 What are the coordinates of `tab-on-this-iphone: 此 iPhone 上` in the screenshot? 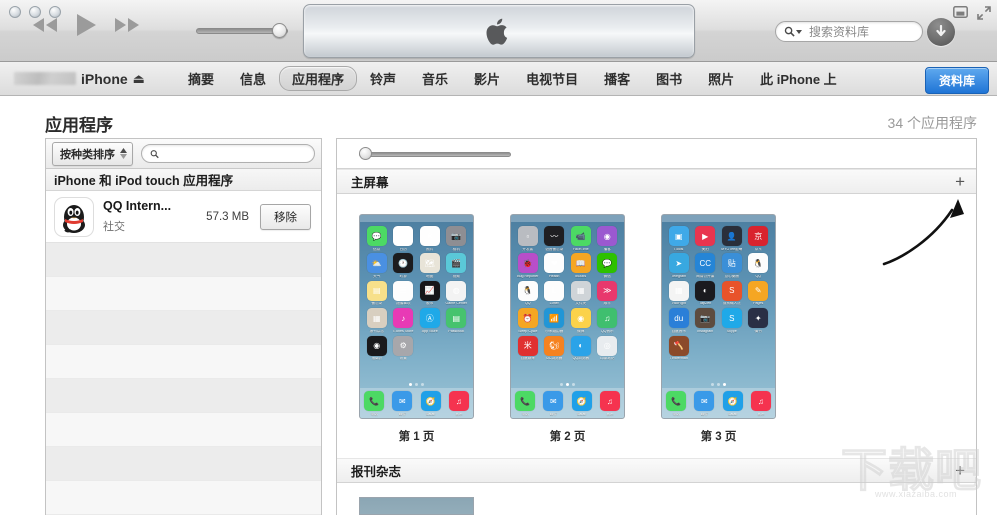 It's located at (798, 78).